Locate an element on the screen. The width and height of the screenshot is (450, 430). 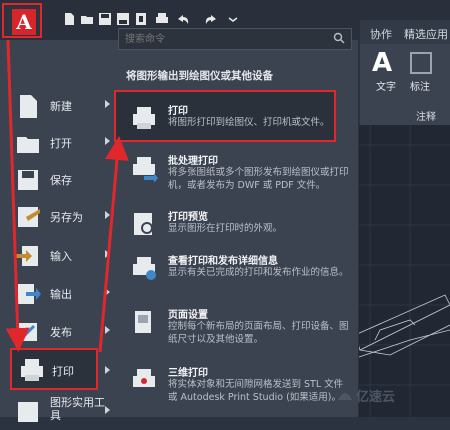
menu-item-label: 输入 is located at coordinates (61, 256).